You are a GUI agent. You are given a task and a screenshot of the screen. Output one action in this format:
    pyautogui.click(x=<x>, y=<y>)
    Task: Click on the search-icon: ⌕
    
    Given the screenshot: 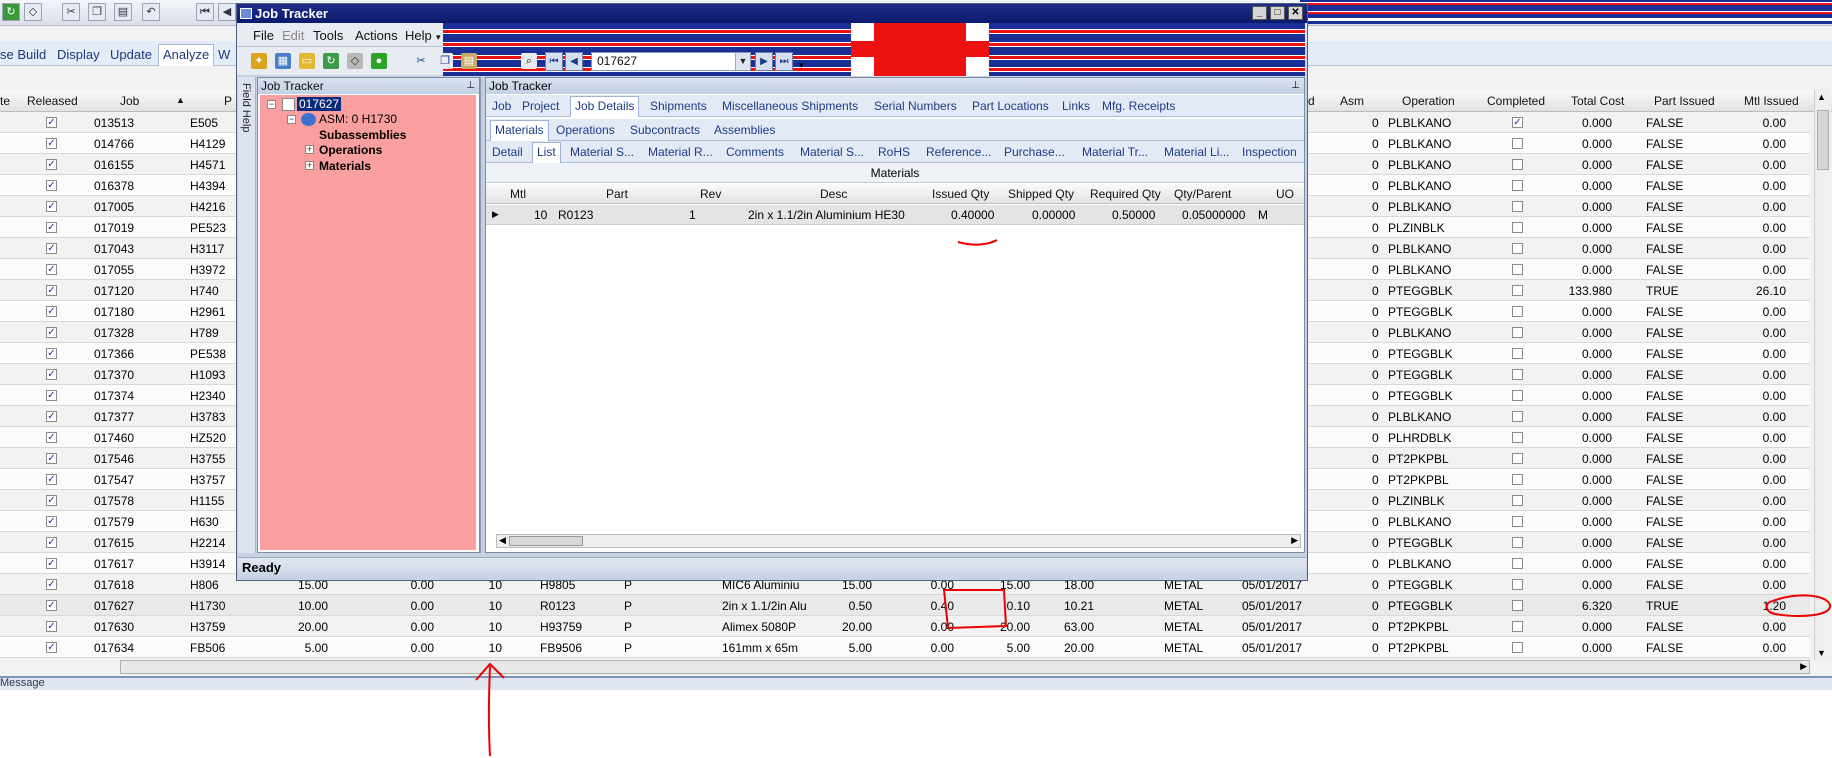 What is the action you would take?
    pyautogui.click(x=529, y=61)
    